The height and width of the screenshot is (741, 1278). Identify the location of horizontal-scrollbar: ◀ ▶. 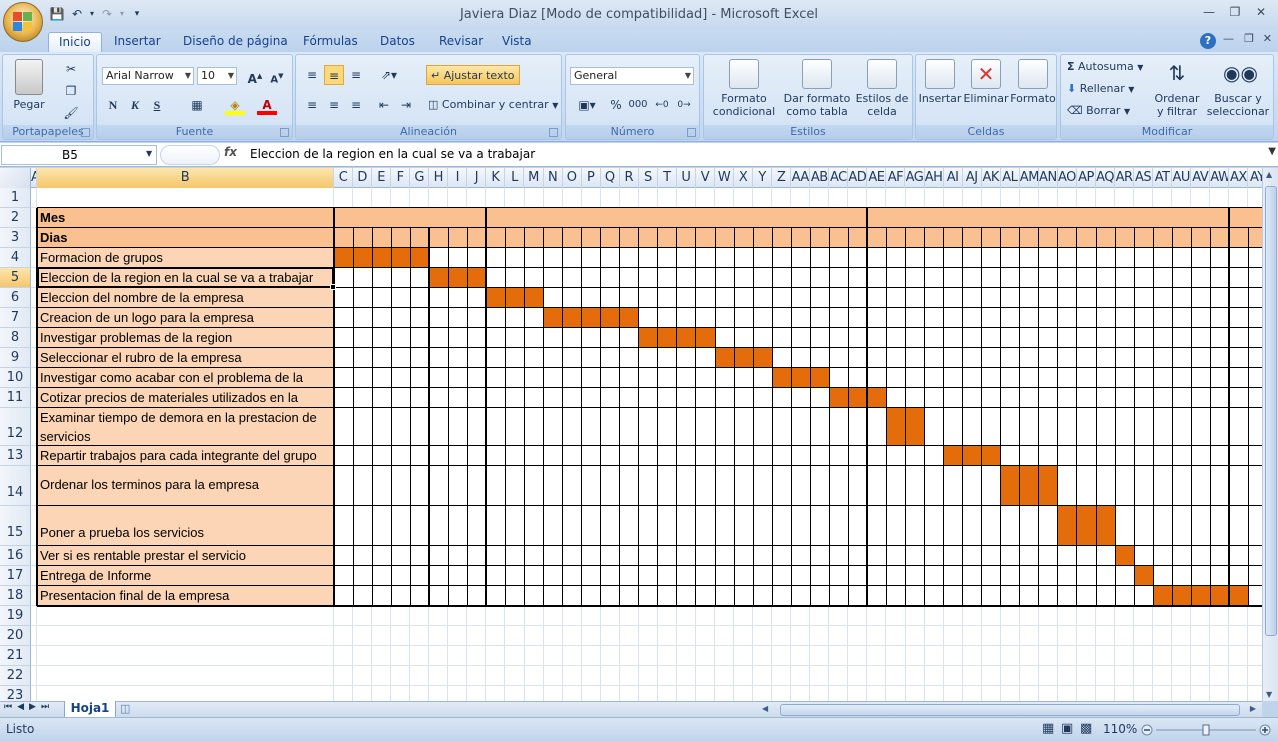
(1010, 710).